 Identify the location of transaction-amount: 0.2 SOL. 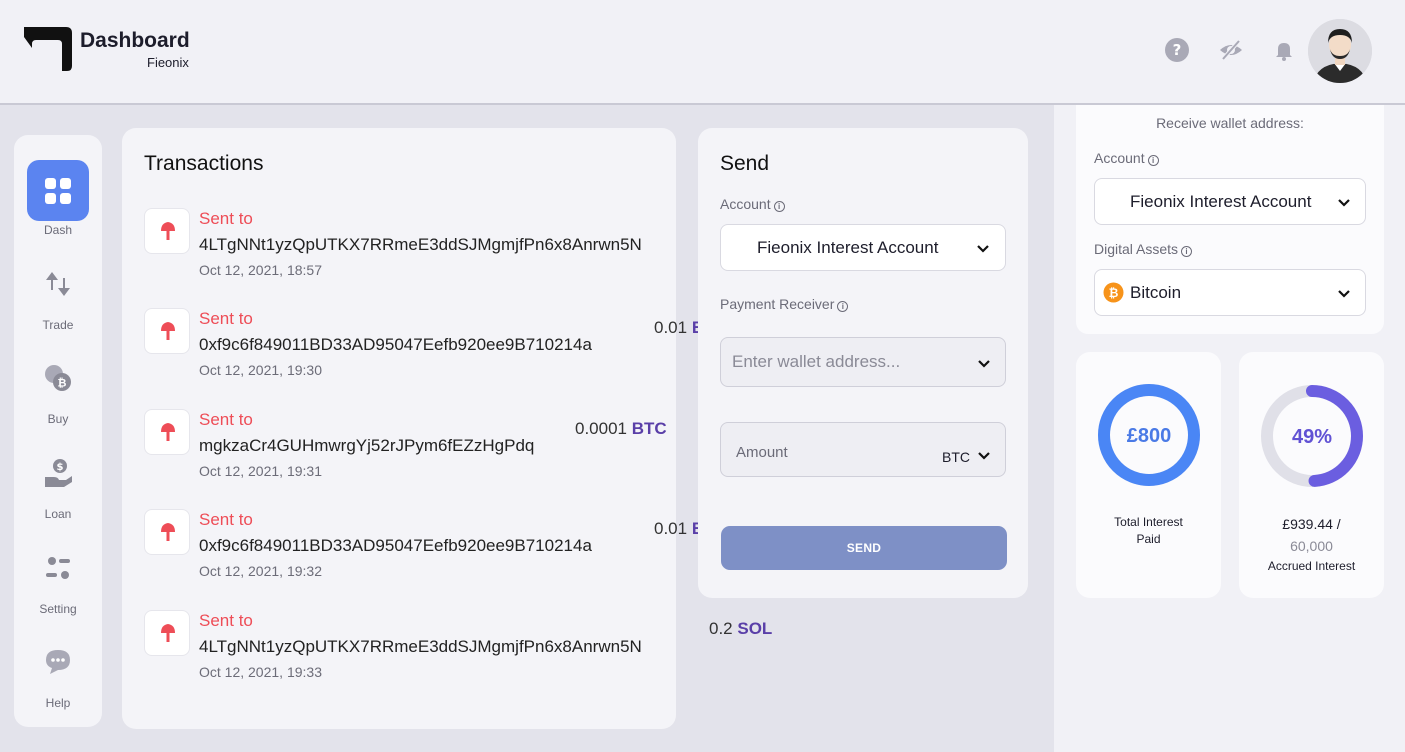
(741, 628).